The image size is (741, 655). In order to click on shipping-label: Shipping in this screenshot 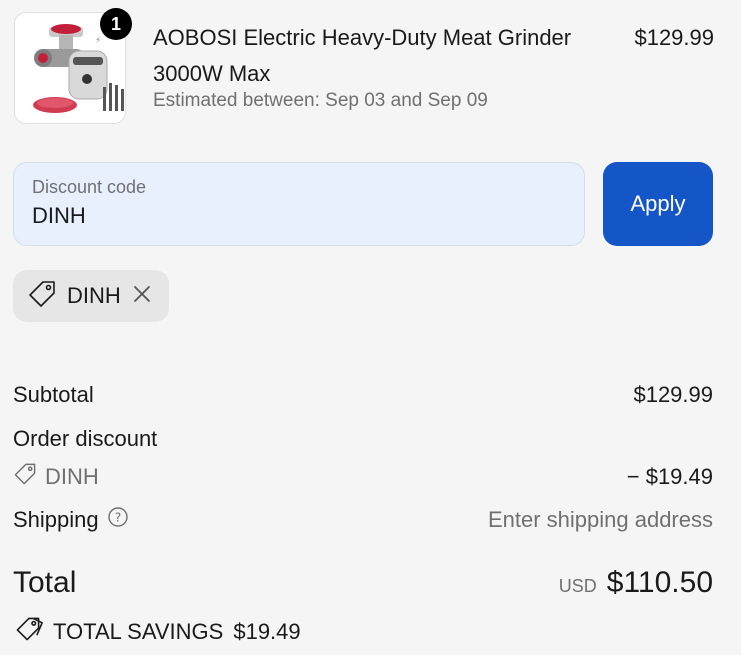, I will do `click(56, 519)`.